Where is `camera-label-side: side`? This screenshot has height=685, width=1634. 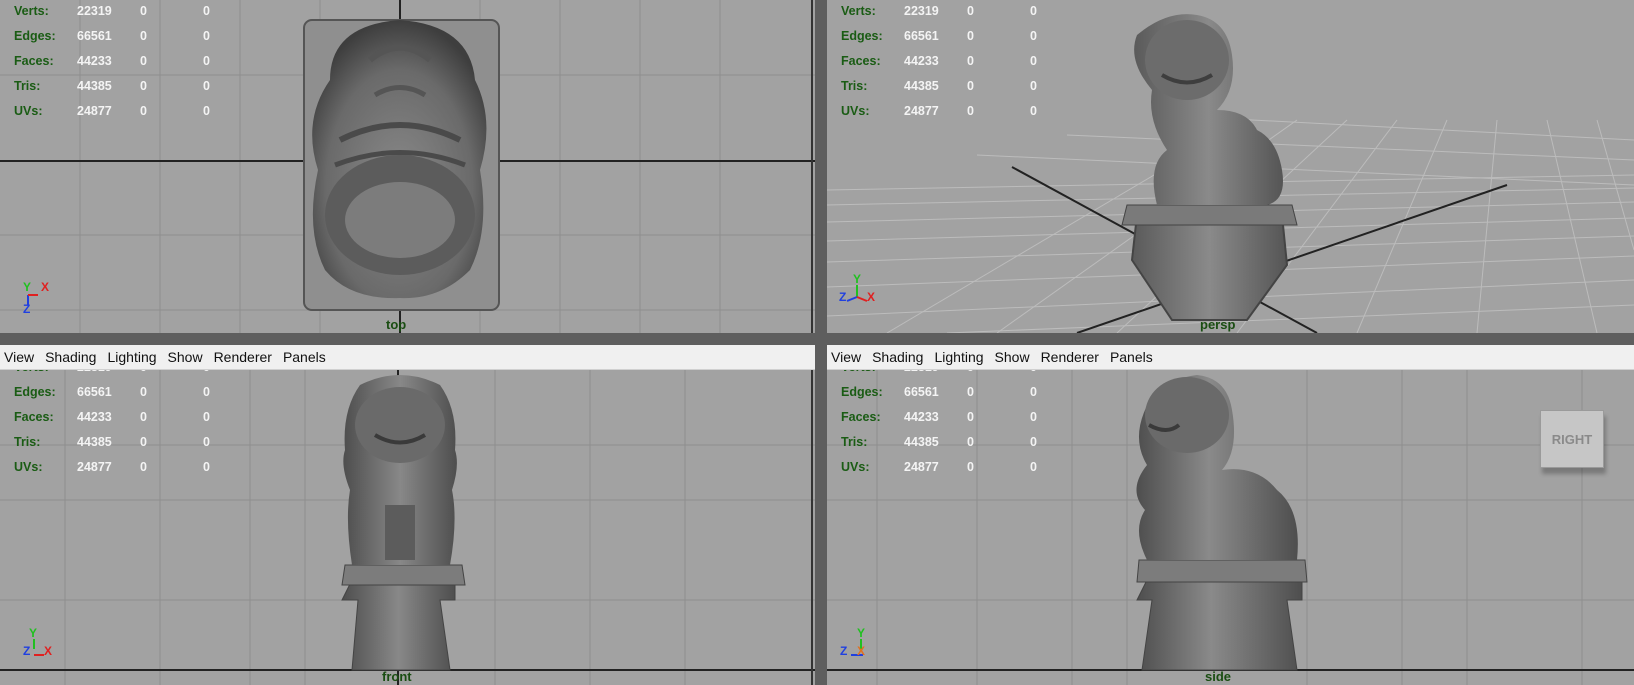
camera-label-side: side is located at coordinates (1218, 676).